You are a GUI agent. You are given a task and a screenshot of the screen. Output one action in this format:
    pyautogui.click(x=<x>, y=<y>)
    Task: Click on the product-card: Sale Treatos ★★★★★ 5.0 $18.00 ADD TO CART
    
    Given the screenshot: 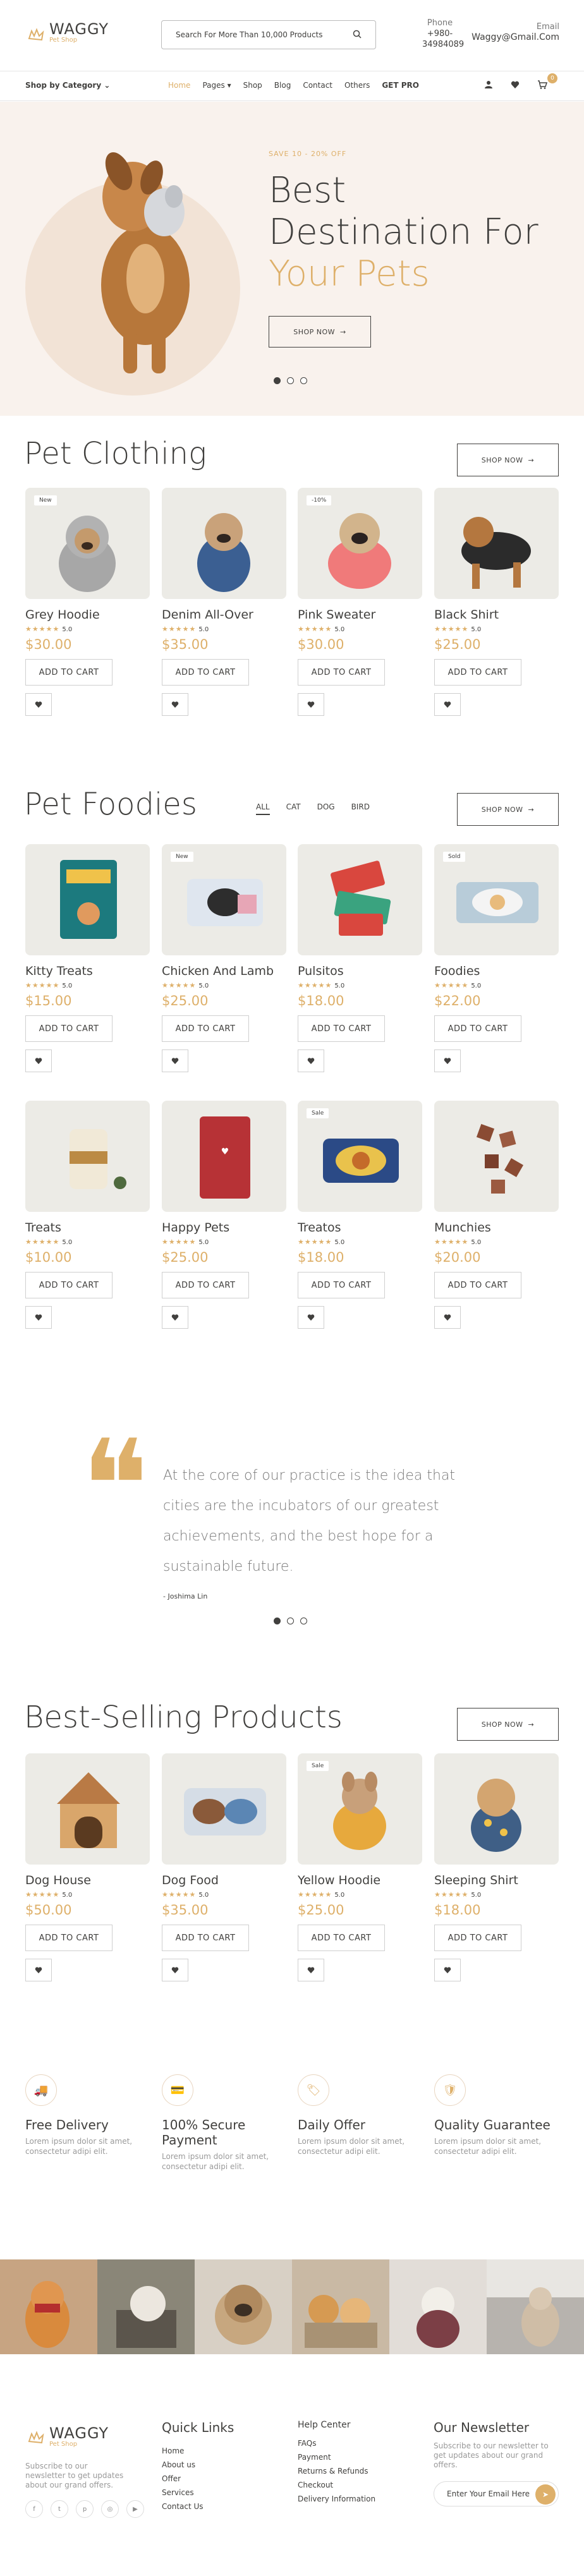 What is the action you would take?
    pyautogui.click(x=360, y=1215)
    